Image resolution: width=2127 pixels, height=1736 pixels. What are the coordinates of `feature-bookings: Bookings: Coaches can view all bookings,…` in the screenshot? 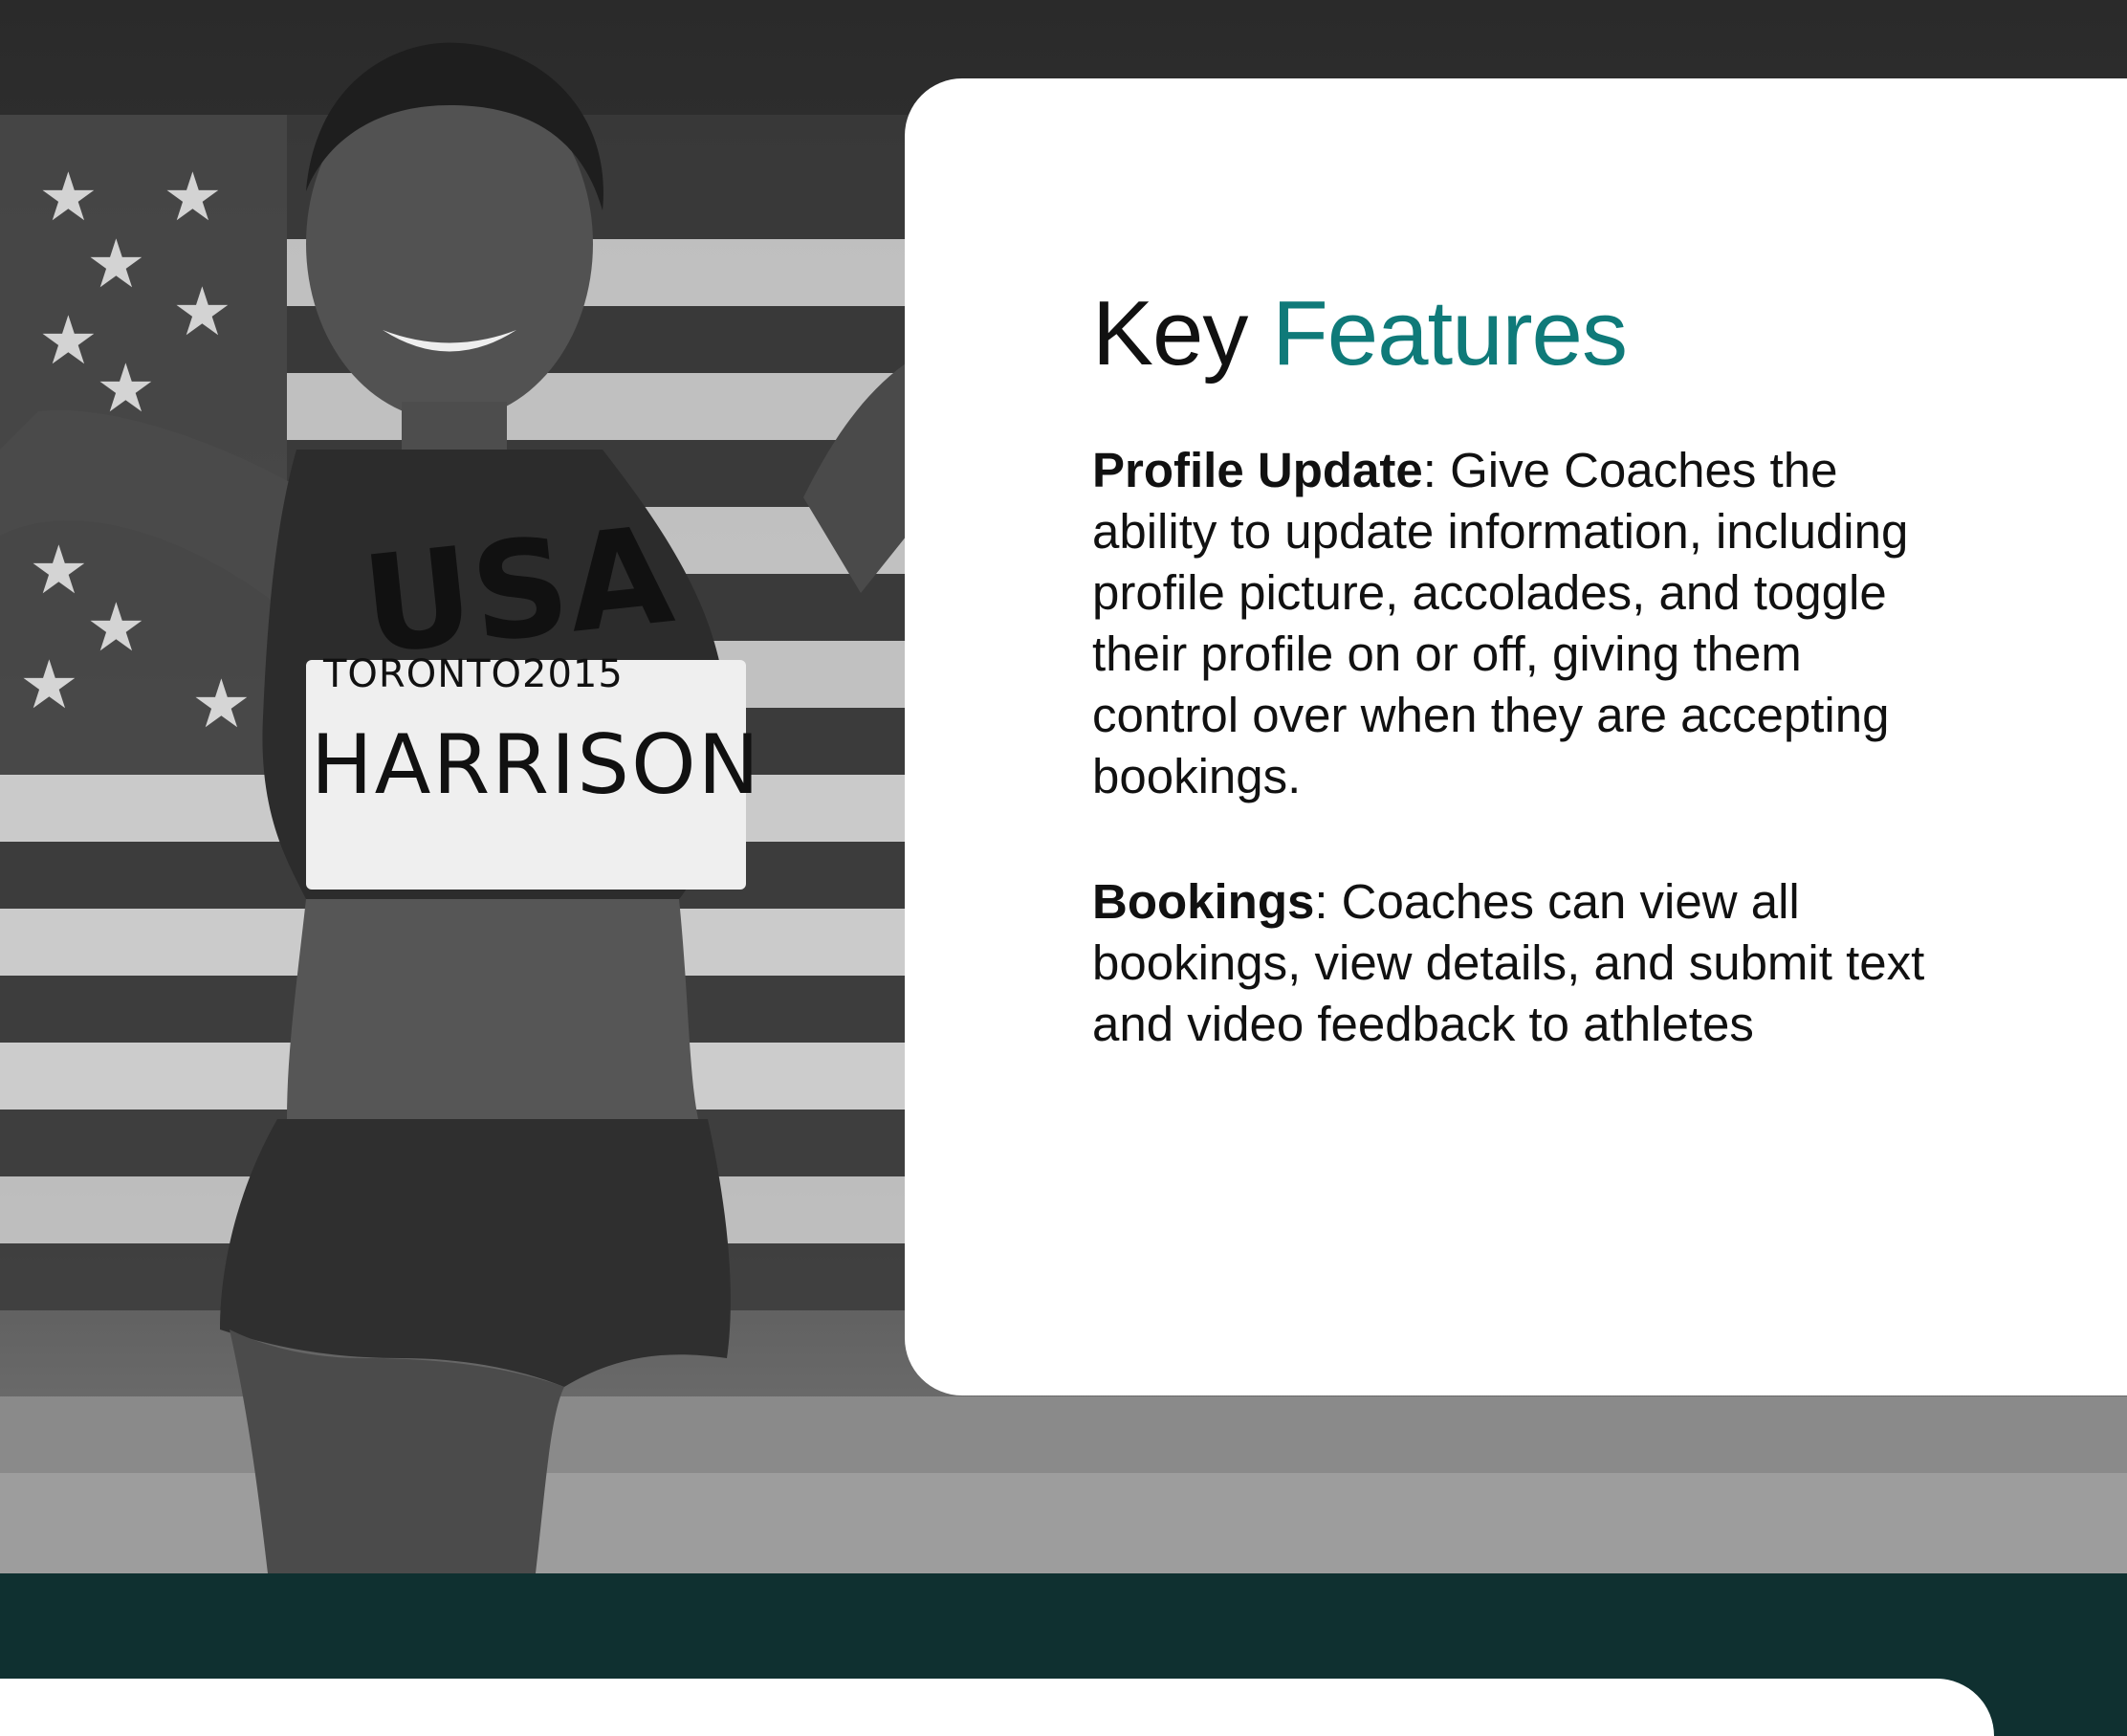 It's located at (1522, 963).